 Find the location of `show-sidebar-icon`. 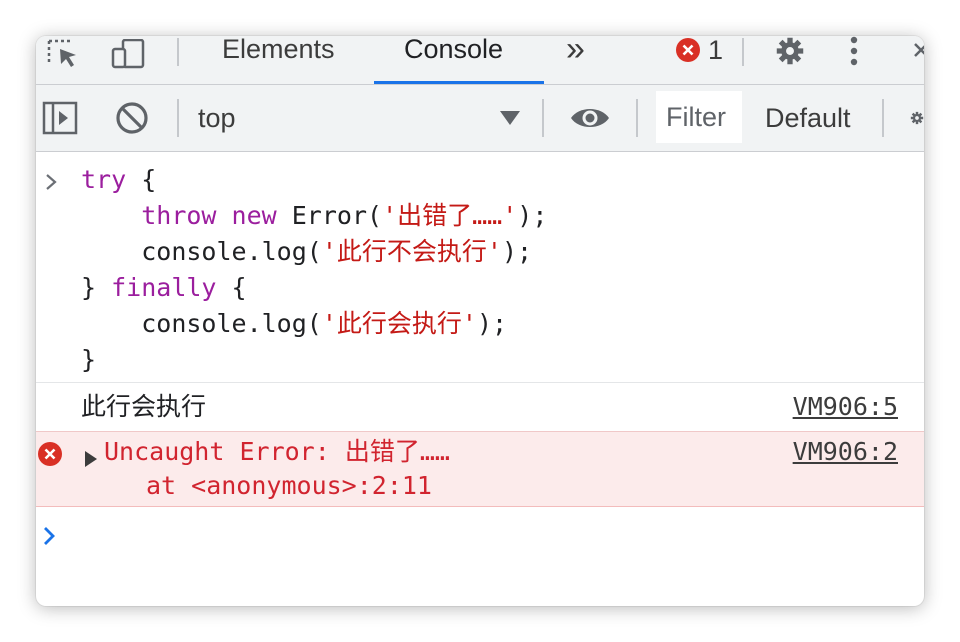

show-sidebar-icon is located at coordinates (60, 118).